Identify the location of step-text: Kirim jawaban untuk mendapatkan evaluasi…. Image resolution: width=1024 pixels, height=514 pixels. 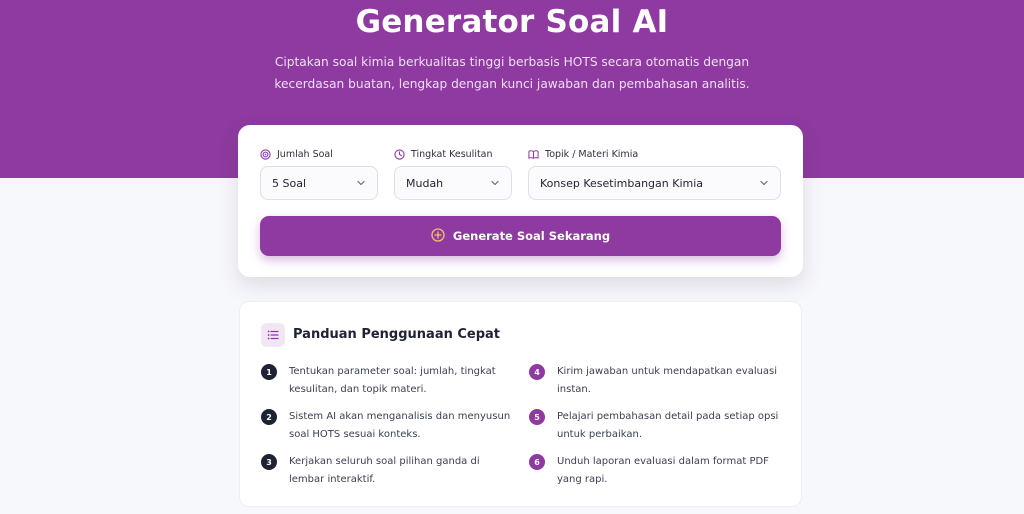
(667, 380).